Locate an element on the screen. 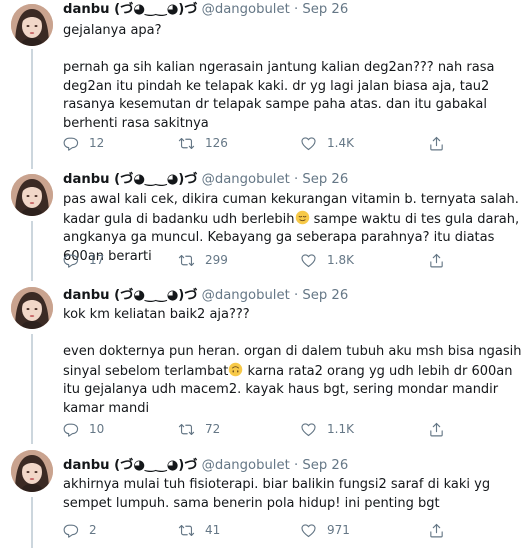  tweet-header: danbu (づ◕‿‿◕)づ @dangobulet · Sep 26 is located at coordinates (205, 466).